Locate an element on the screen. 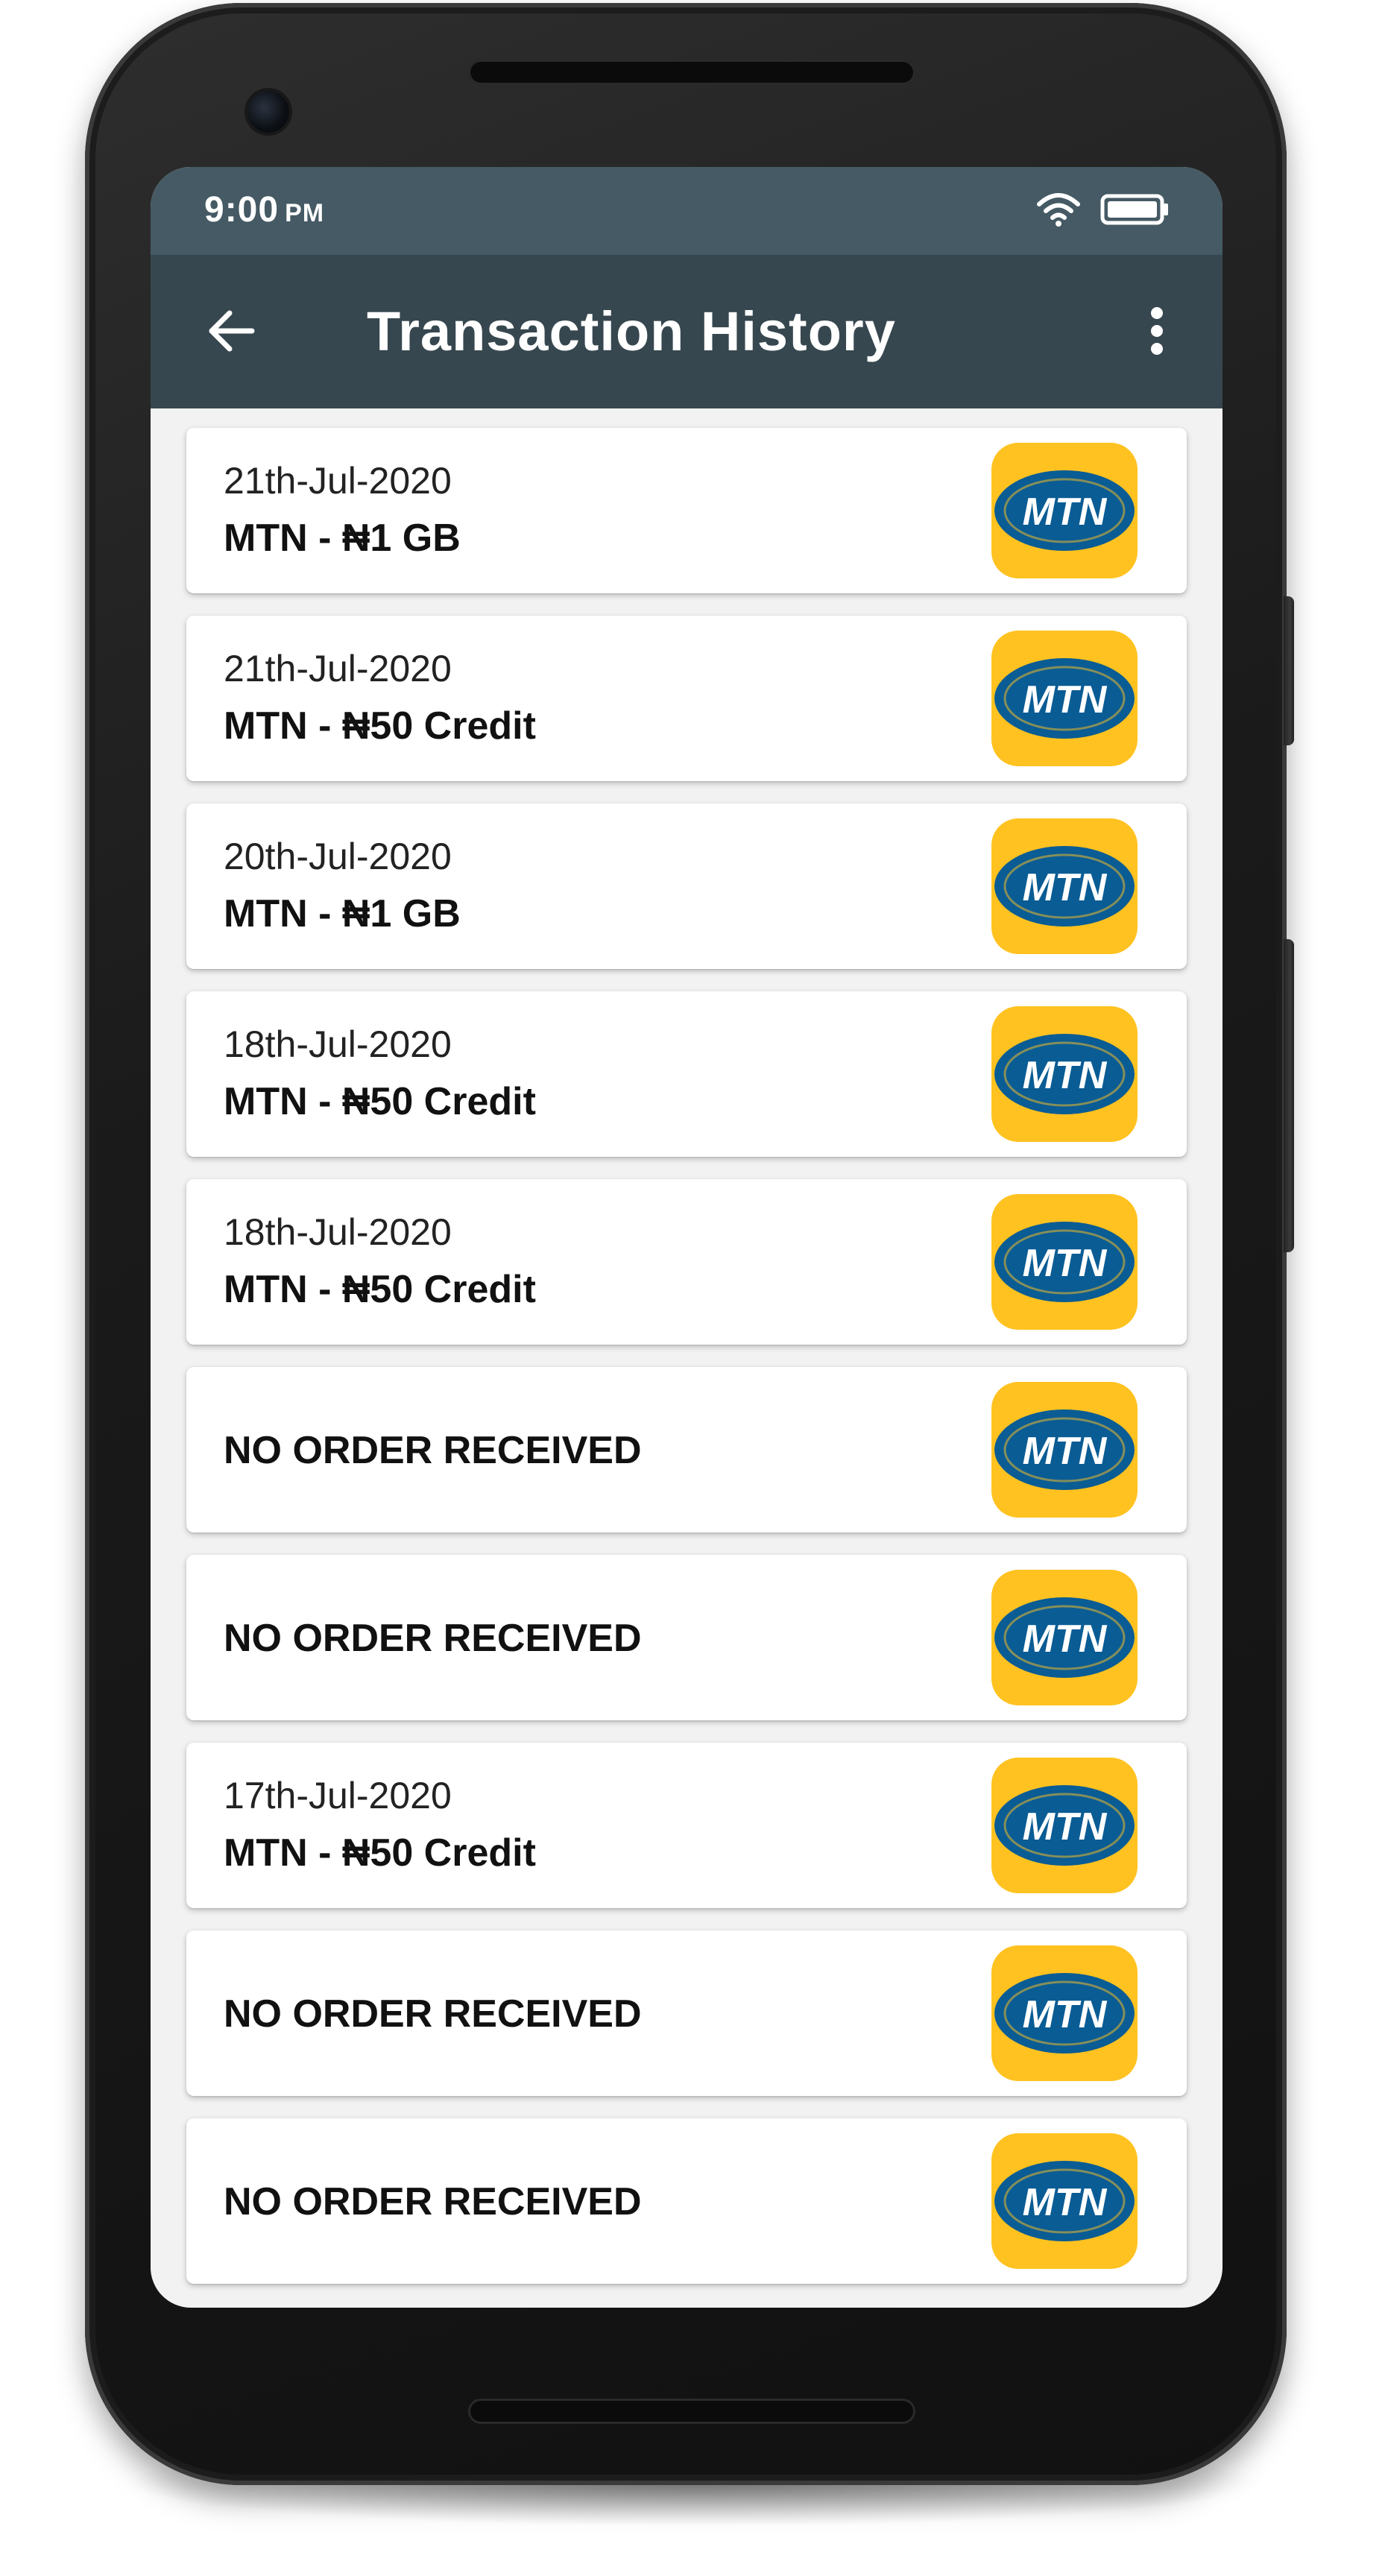 Image resolution: width=1385 pixels, height=2576 pixels. status-icons is located at coordinates (1102, 211).